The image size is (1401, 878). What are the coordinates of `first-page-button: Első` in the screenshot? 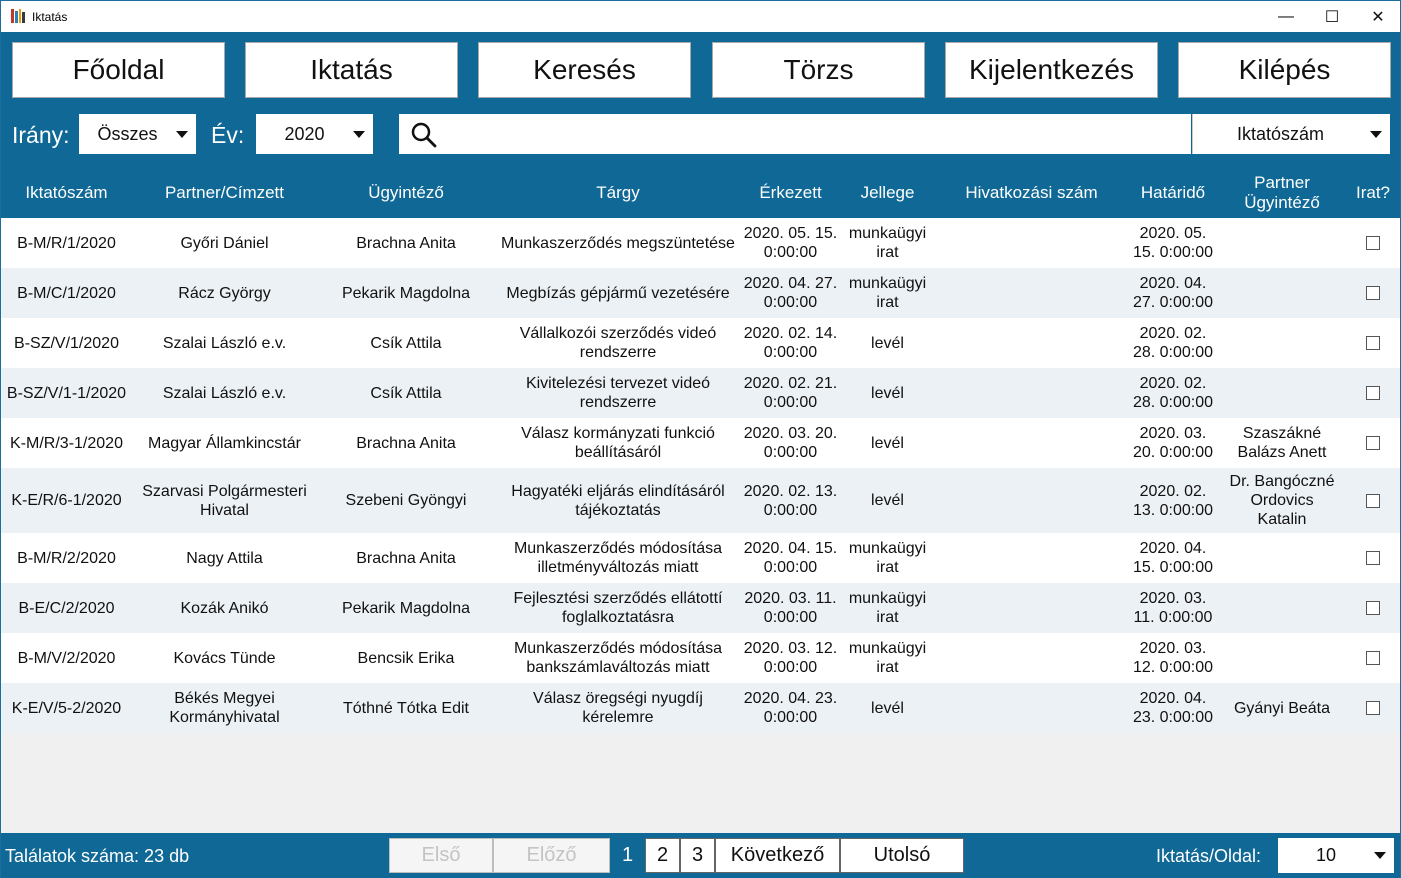 It's located at (441, 855).